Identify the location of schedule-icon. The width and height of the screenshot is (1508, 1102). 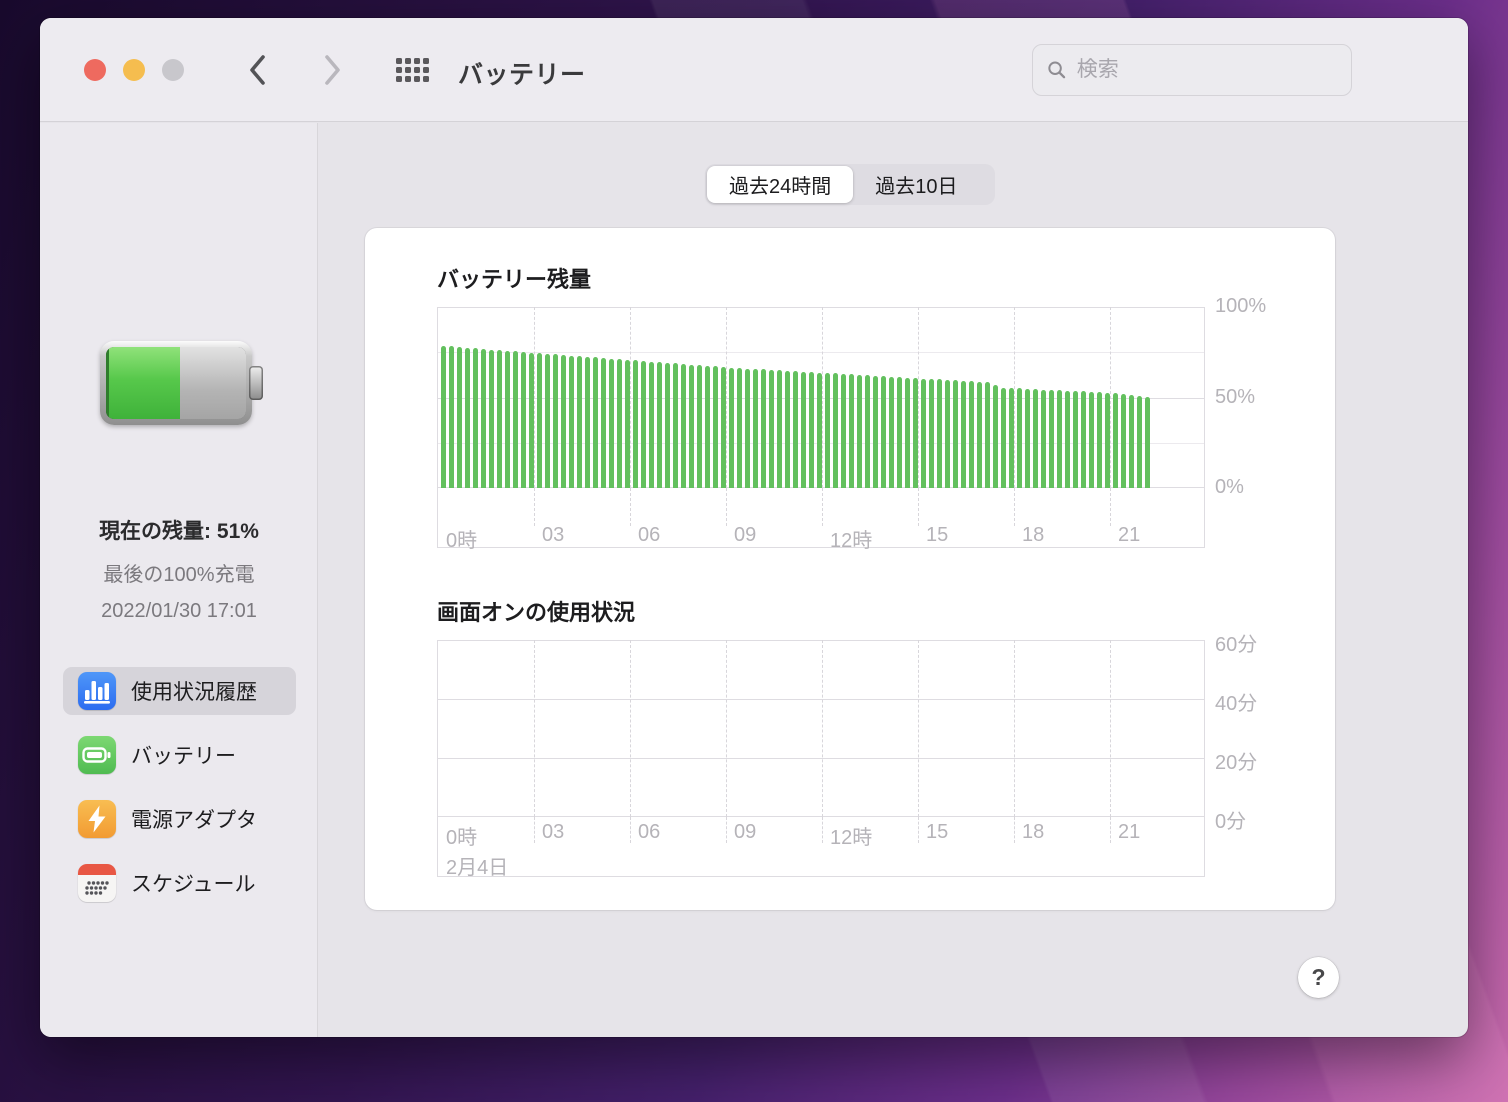
(97, 883).